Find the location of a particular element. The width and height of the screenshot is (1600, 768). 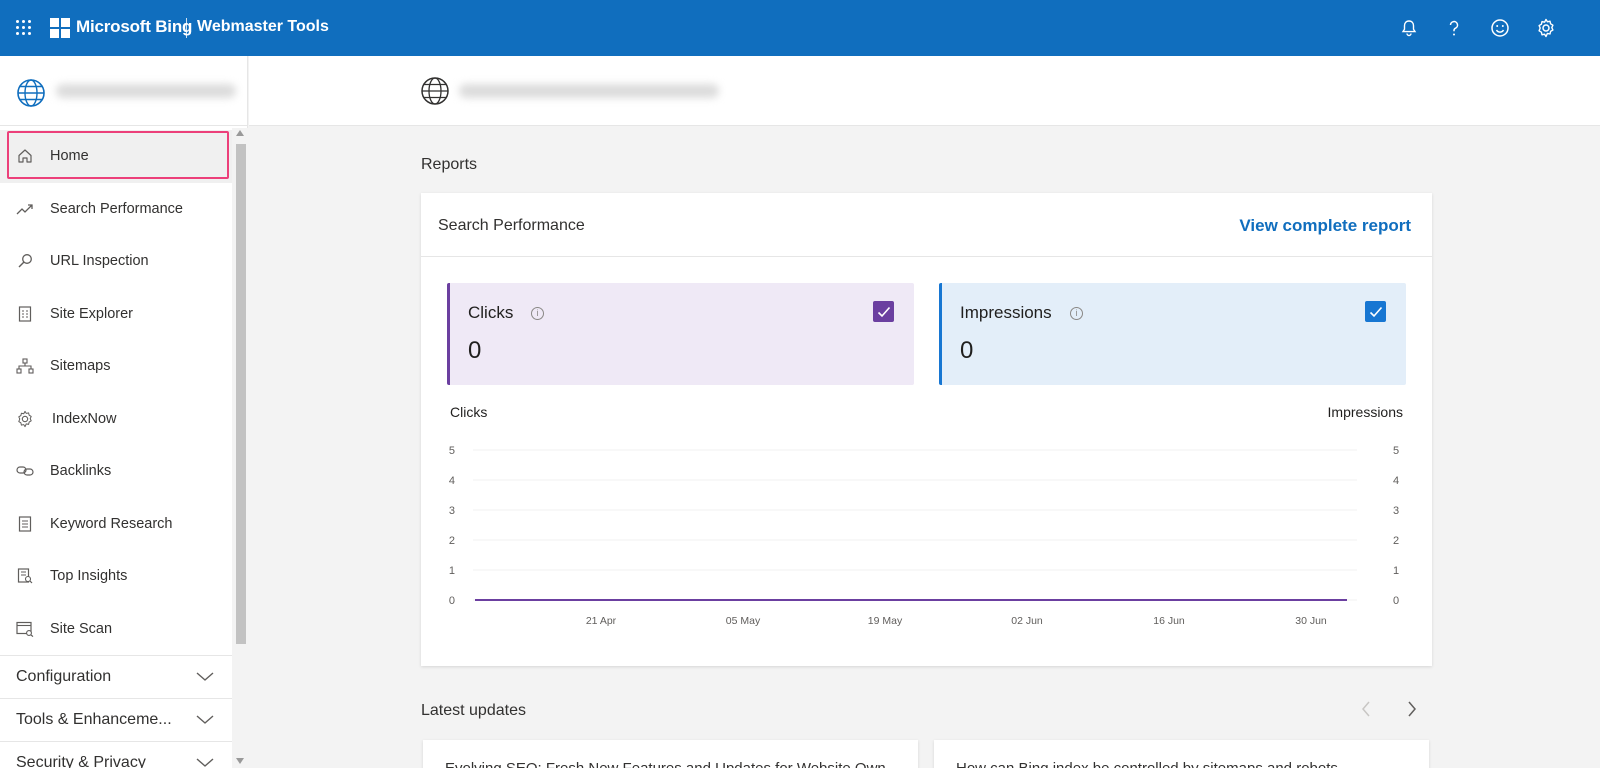

brand-divider is located at coordinates (186, 28).